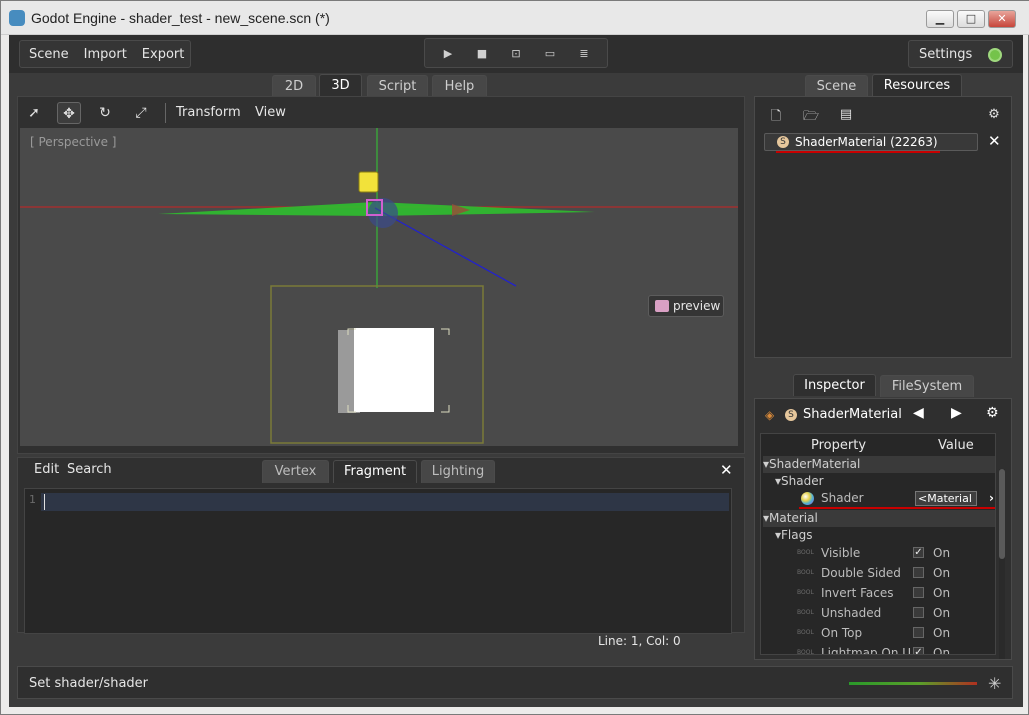  I want to click on tab-filesystem: FileSystem, so click(927, 386).